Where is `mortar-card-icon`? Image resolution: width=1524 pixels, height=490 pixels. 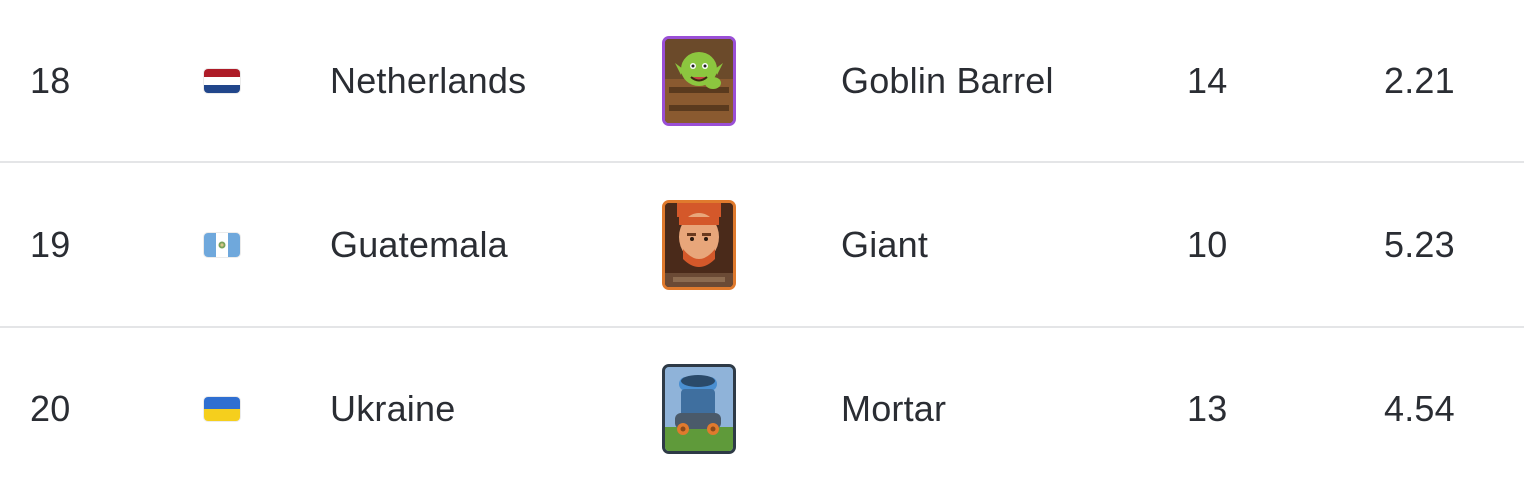
mortar-card-icon is located at coordinates (699, 409).